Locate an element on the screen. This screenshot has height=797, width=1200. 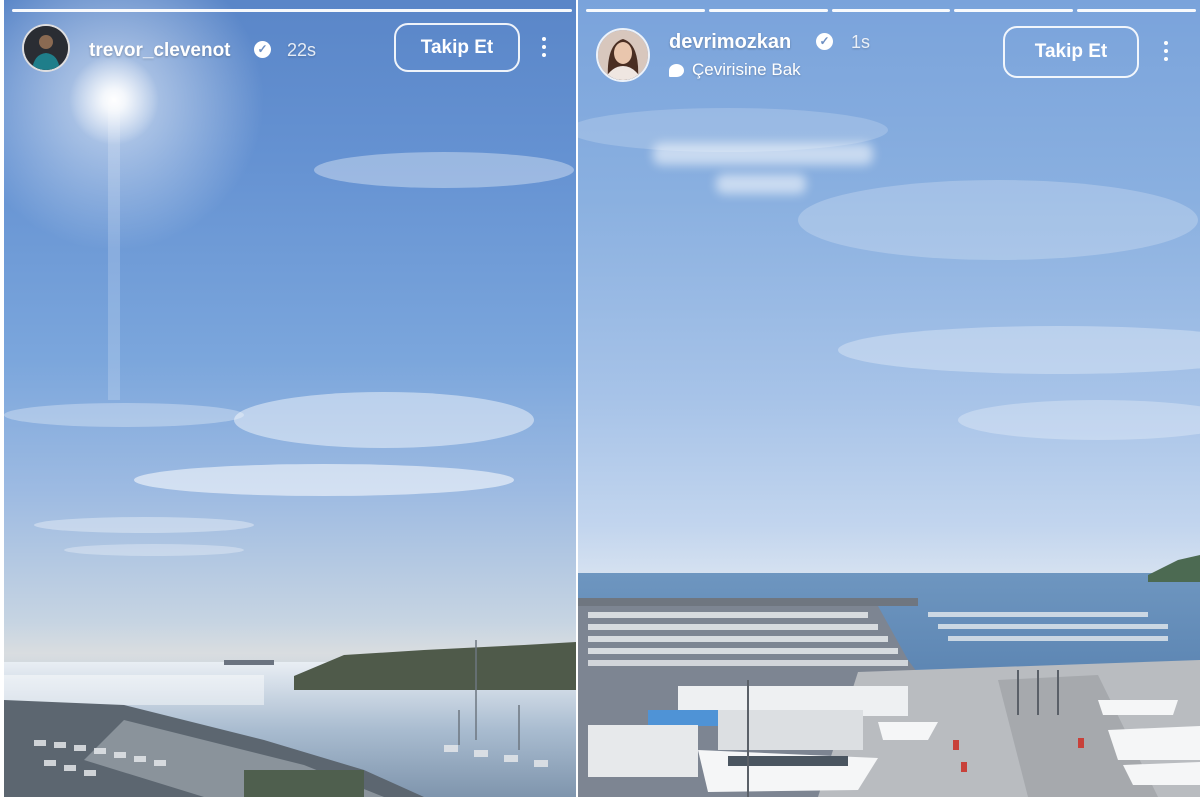
post-time: 1s is located at coordinates (861, 42).